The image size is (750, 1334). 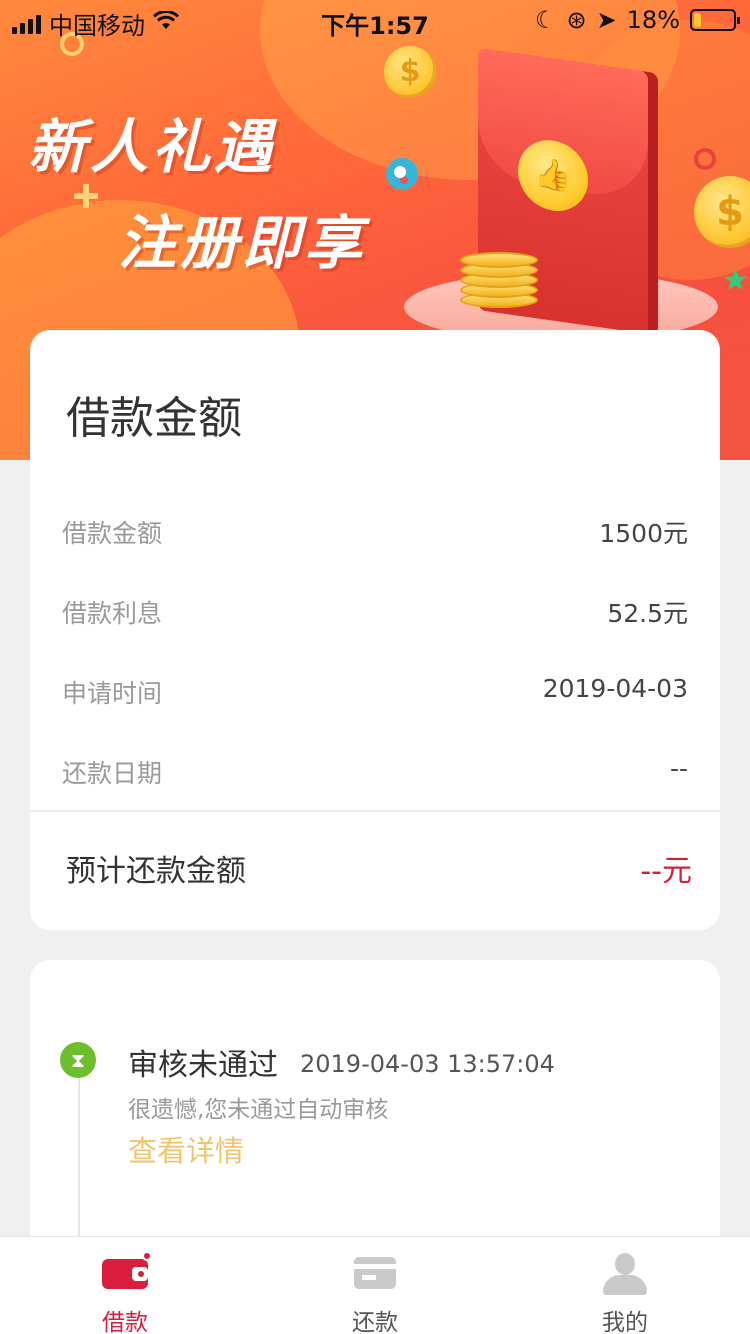 What do you see at coordinates (375, 811) in the screenshot?
I see `divider` at bounding box center [375, 811].